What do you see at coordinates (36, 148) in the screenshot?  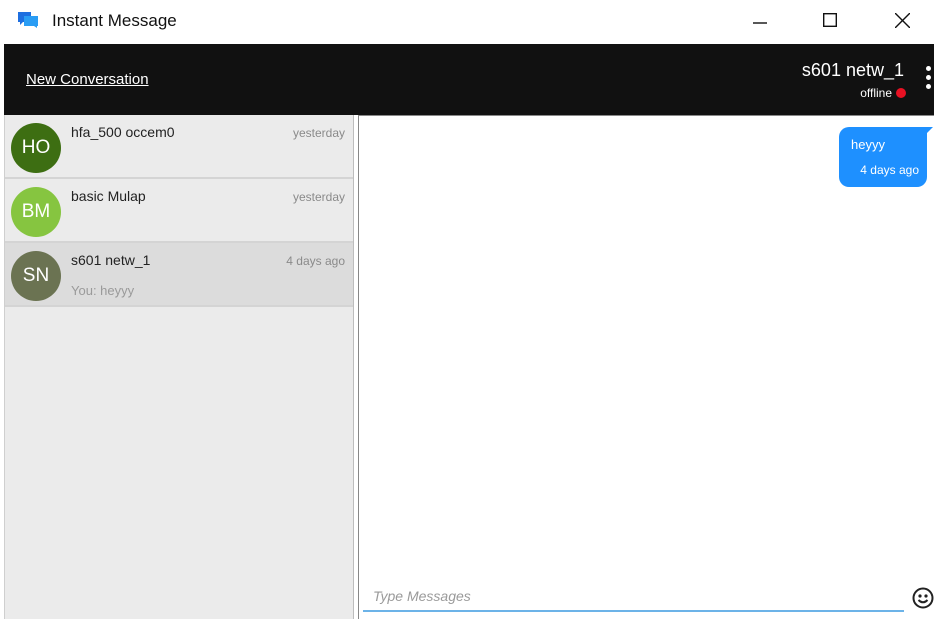 I see `avatar: HO` at bounding box center [36, 148].